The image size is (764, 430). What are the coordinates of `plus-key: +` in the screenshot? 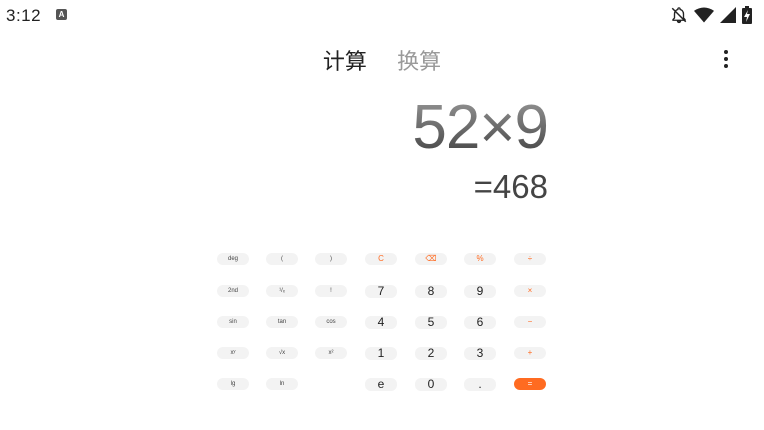 It's located at (530, 353).